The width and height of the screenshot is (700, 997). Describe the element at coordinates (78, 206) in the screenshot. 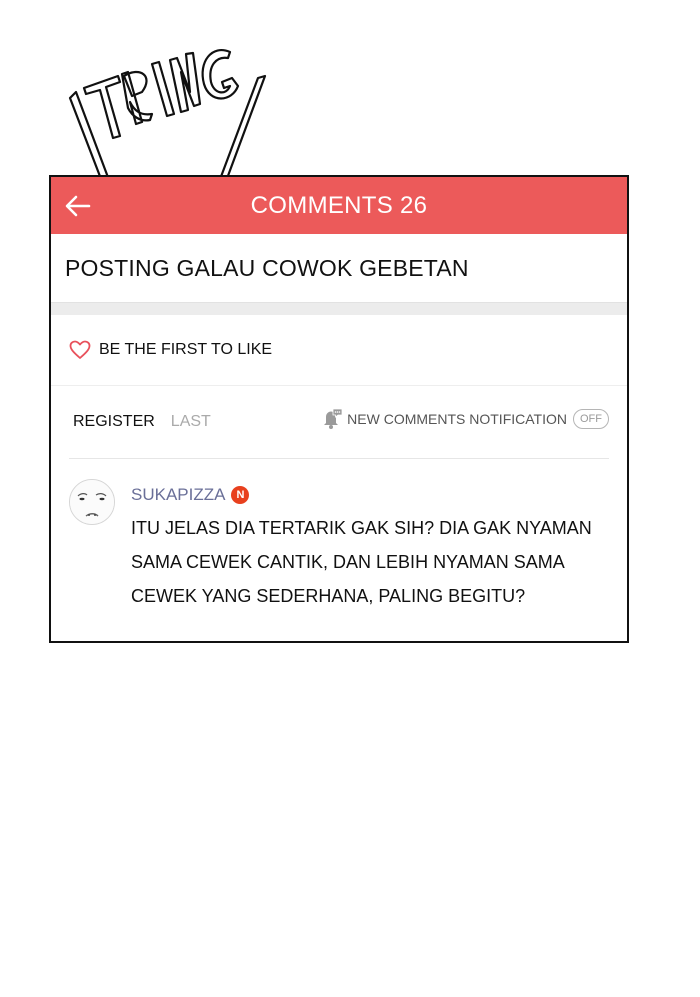

I see `arrow-left-icon` at that location.